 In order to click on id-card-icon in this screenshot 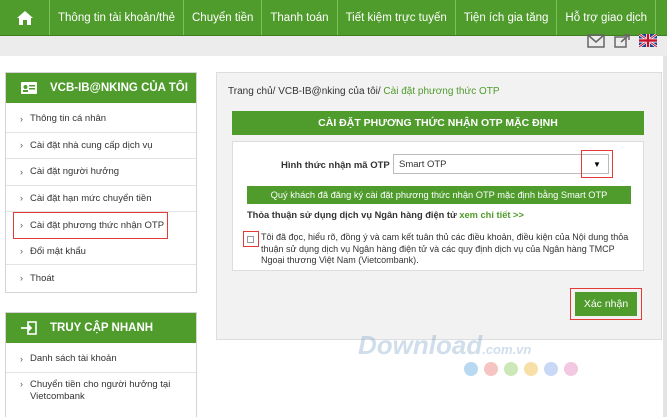, I will do `click(29, 88)`.